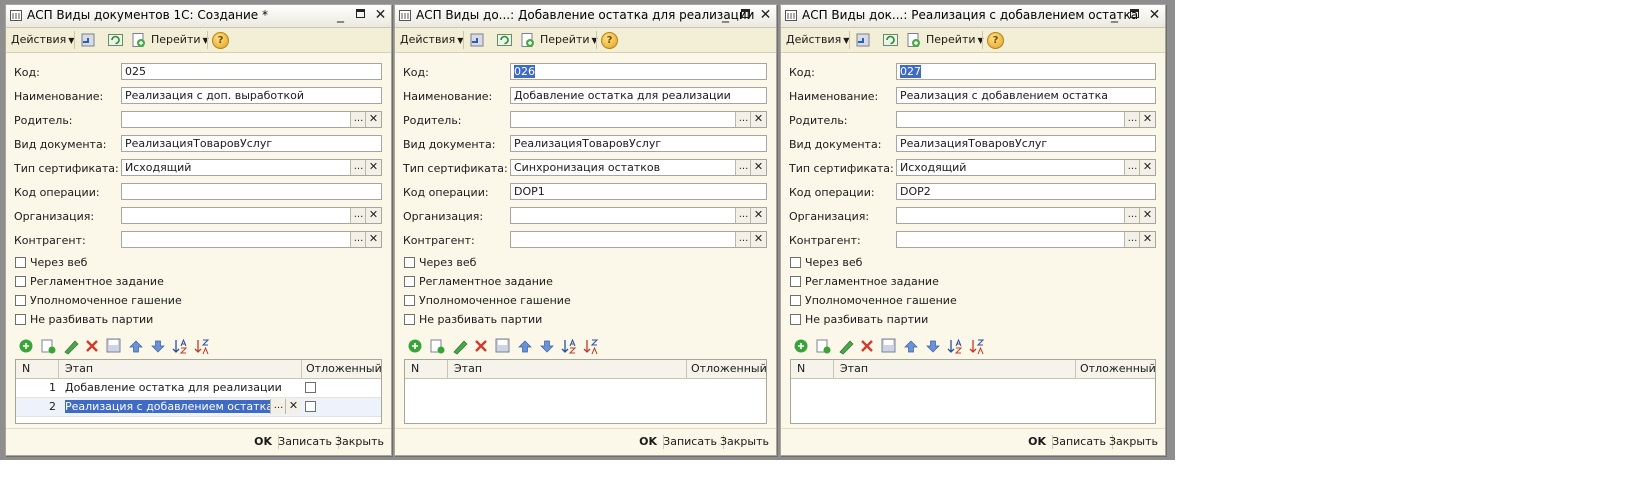  I want to click on name-field: Реализация с доп. выработкой, so click(251, 95).